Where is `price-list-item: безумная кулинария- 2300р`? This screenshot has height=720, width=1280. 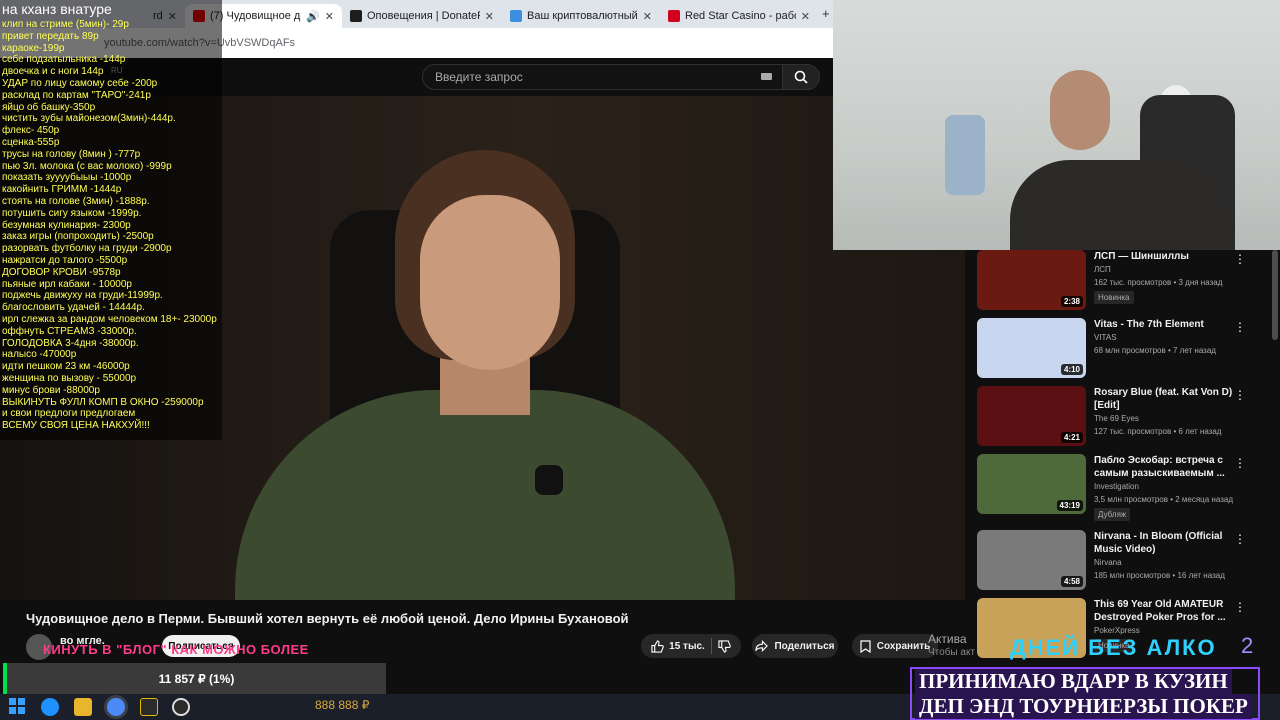 price-list-item: безумная кулинария- 2300р is located at coordinates (66, 225).